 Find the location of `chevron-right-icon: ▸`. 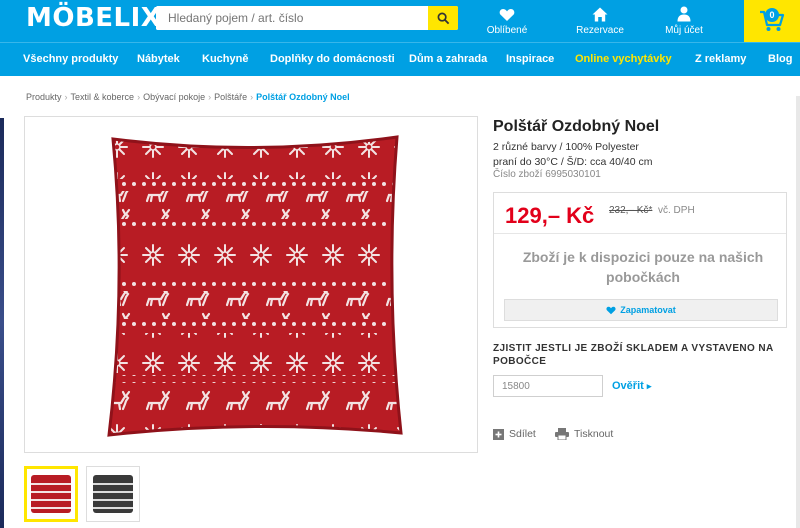

chevron-right-icon: ▸ is located at coordinates (649, 386).